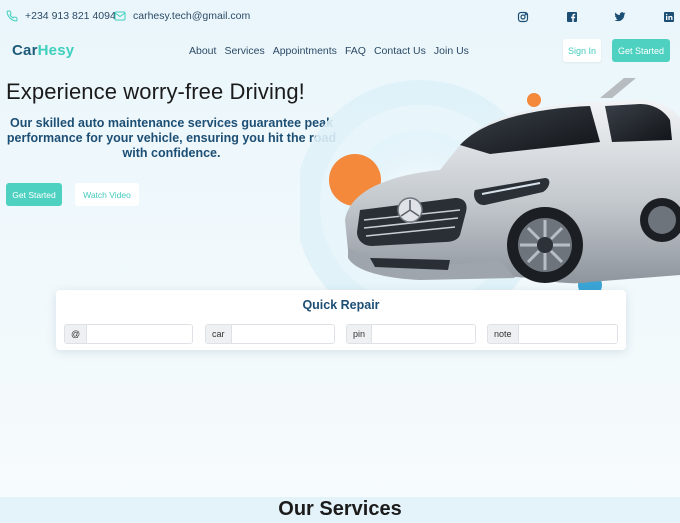 This screenshot has width=680, height=523. I want to click on nav-appointments: Appointments, so click(305, 51).